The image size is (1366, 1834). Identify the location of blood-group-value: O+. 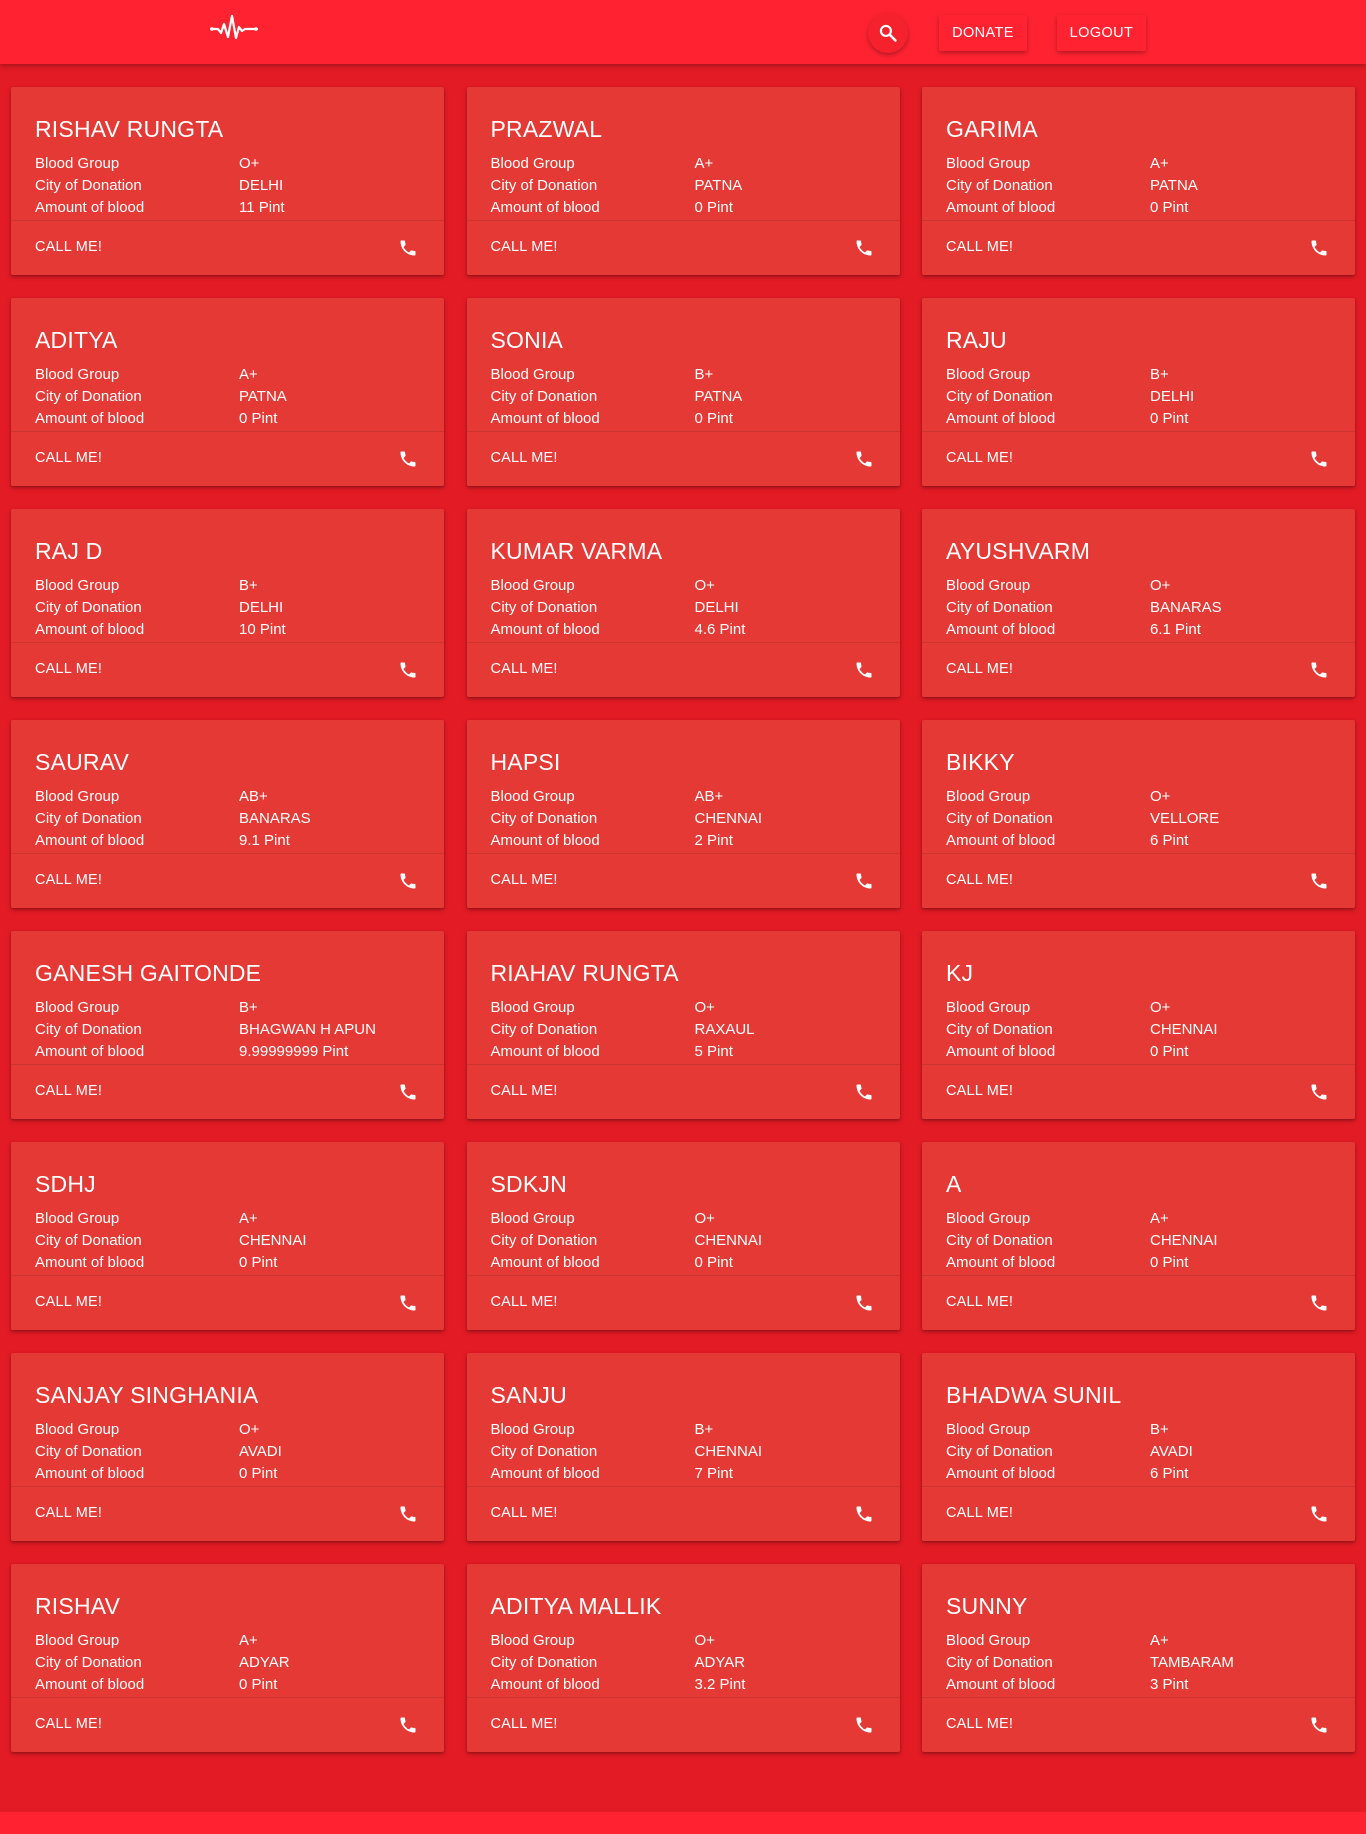
(1160, 585).